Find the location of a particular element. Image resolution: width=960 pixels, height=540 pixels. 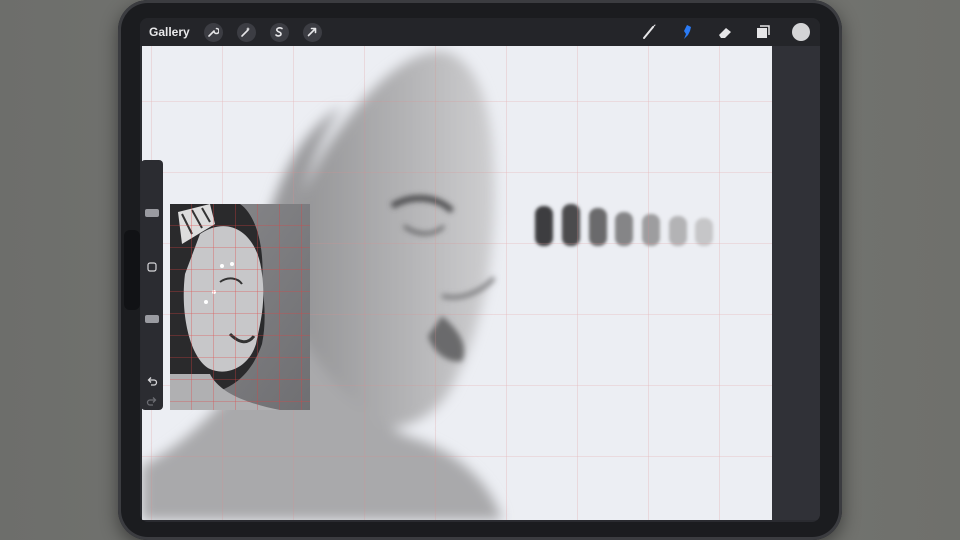

brush-opacity-slider is located at coordinates (152, 327).